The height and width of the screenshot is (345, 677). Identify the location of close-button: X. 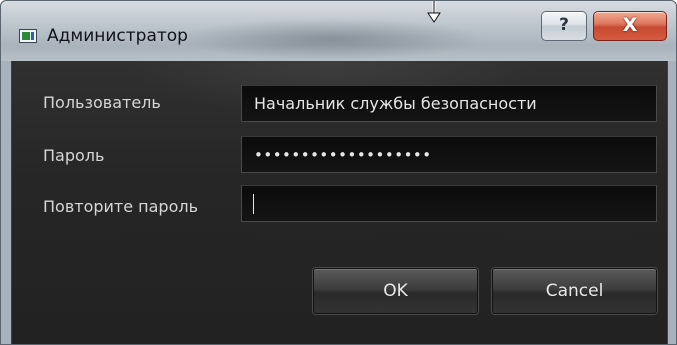
(630, 26).